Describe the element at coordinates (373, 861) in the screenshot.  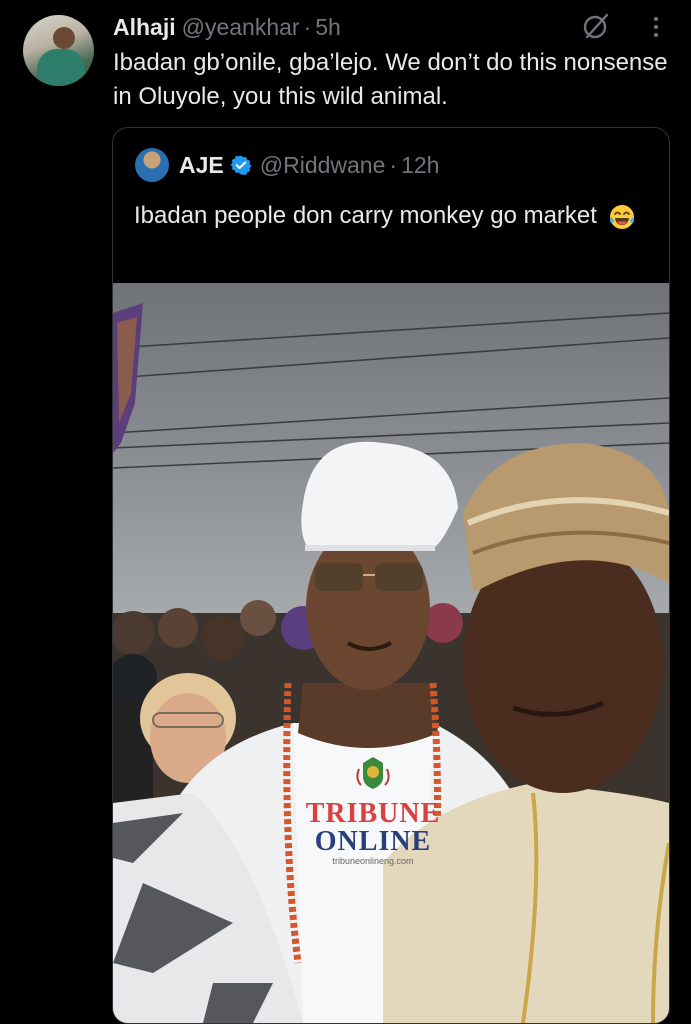
I see `watermark-url: tribuneonlineng.com` at that location.